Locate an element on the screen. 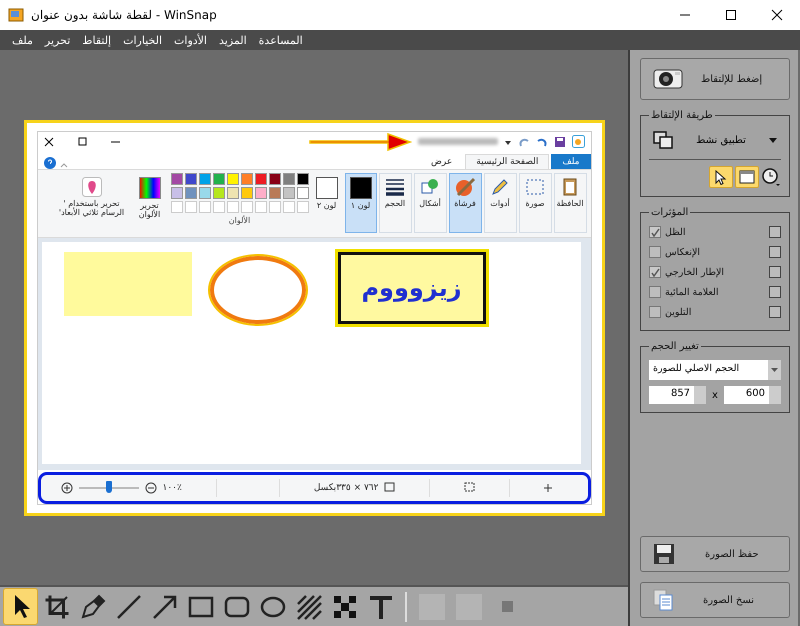  line-icon is located at coordinates (129, 607).